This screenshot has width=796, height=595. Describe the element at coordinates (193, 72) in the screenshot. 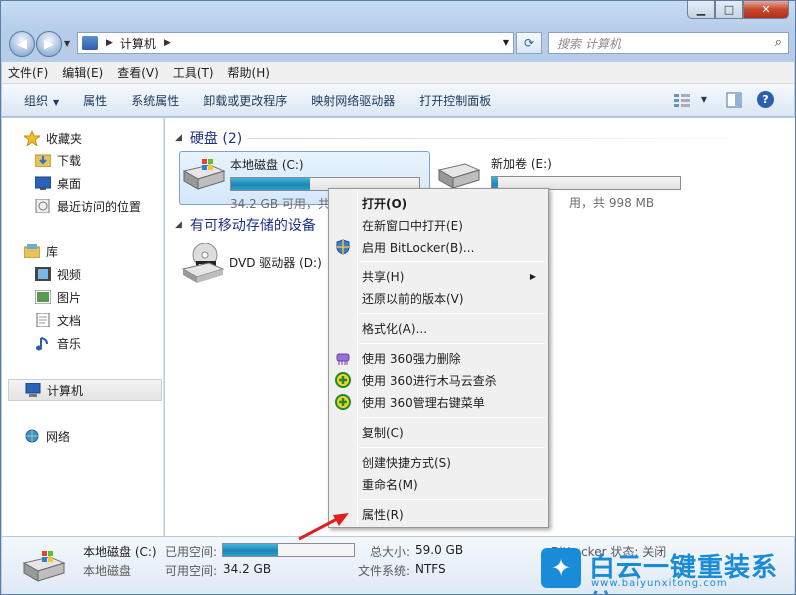

I see `menu-tools: 工具(T)` at that location.